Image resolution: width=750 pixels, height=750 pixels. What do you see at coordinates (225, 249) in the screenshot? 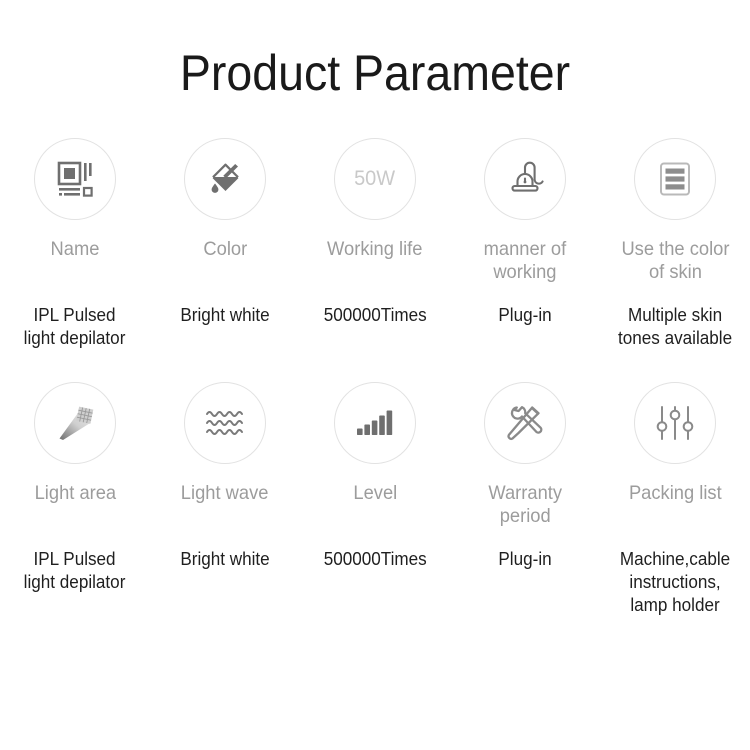
I see `parameter-label: Color` at bounding box center [225, 249].